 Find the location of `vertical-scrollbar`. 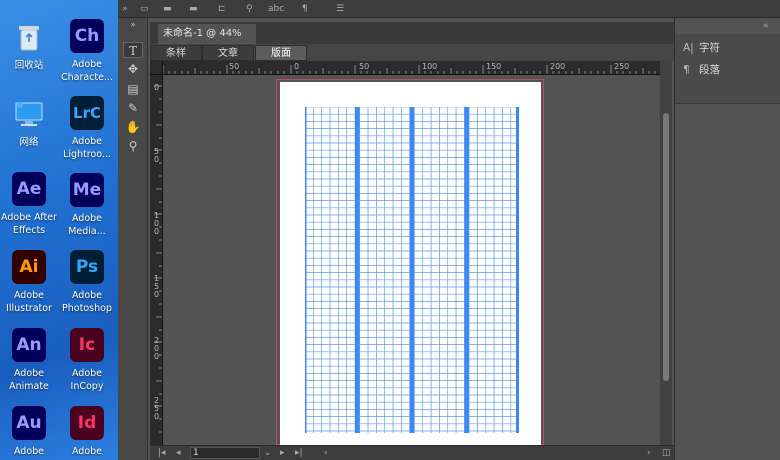

vertical-scrollbar is located at coordinates (666, 253).